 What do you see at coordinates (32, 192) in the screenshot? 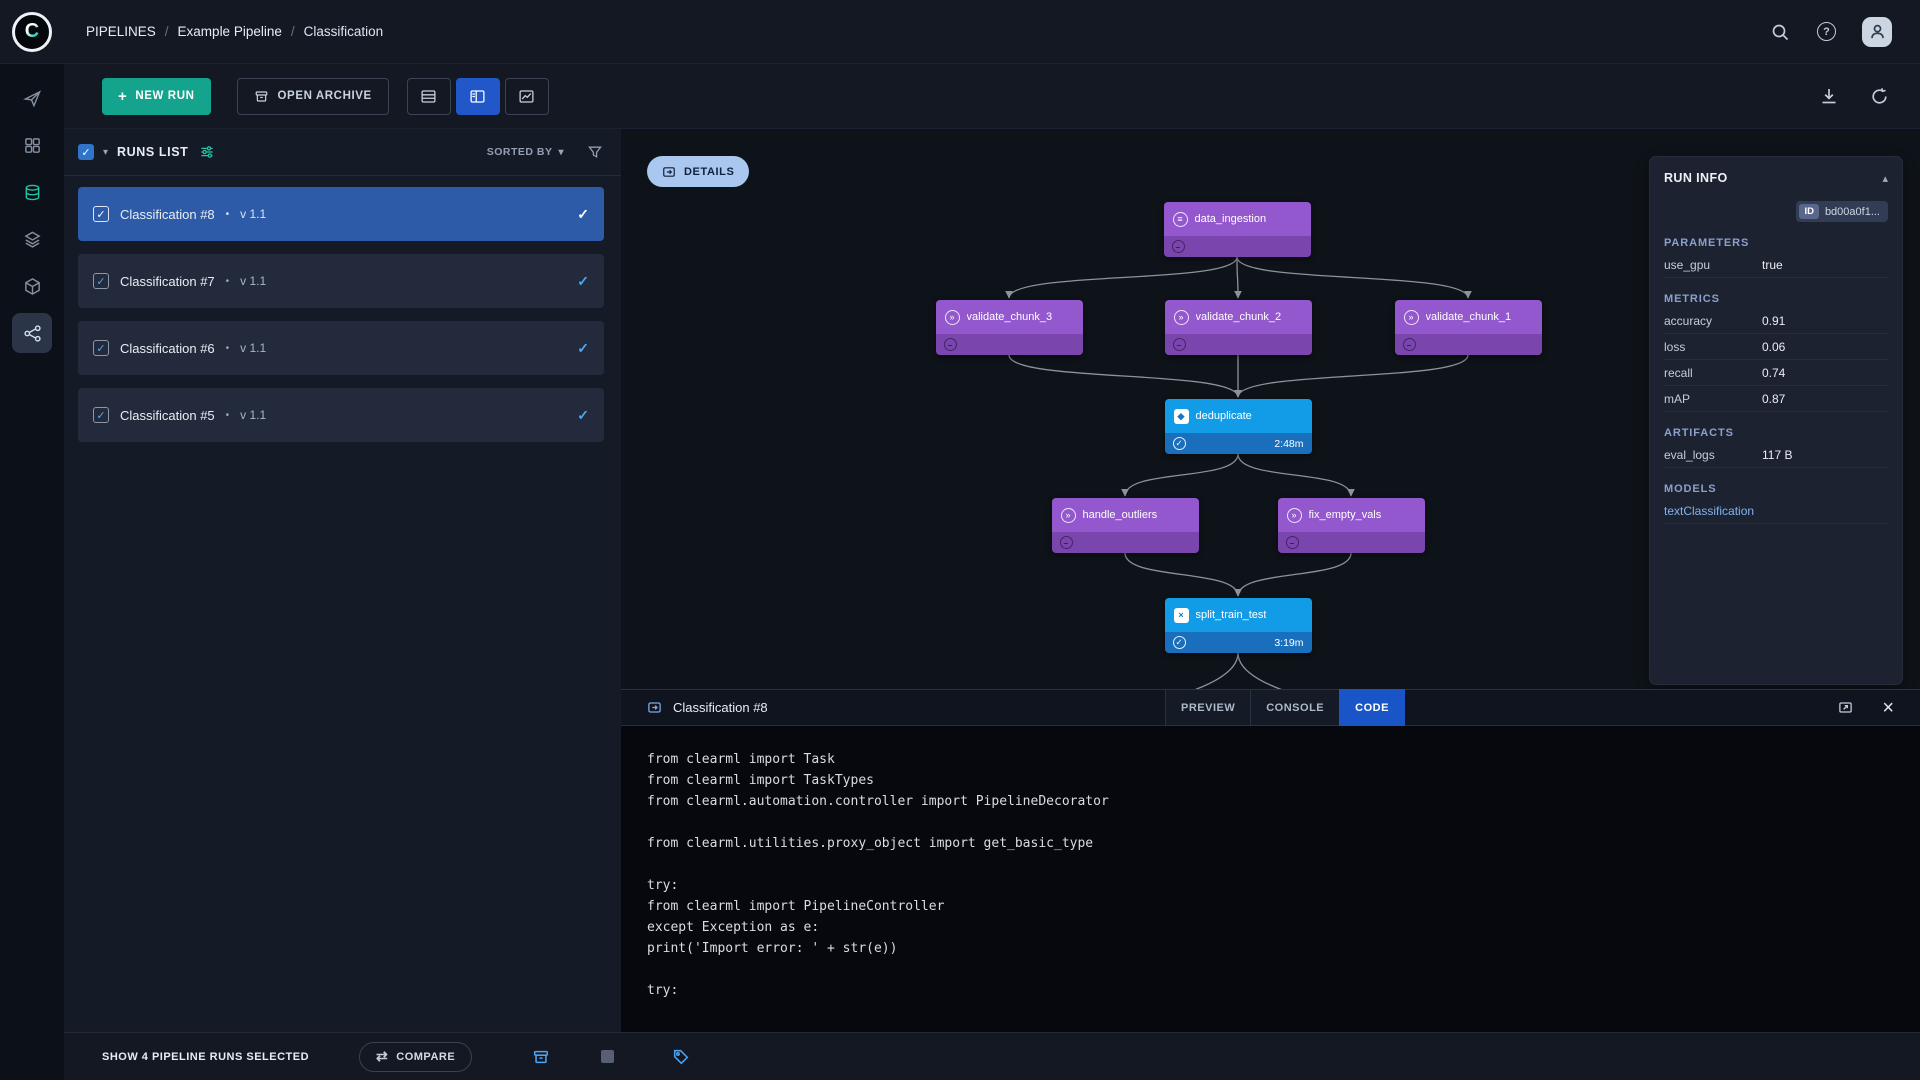
I see `sidebar-item-hyperdatasets` at bounding box center [32, 192].